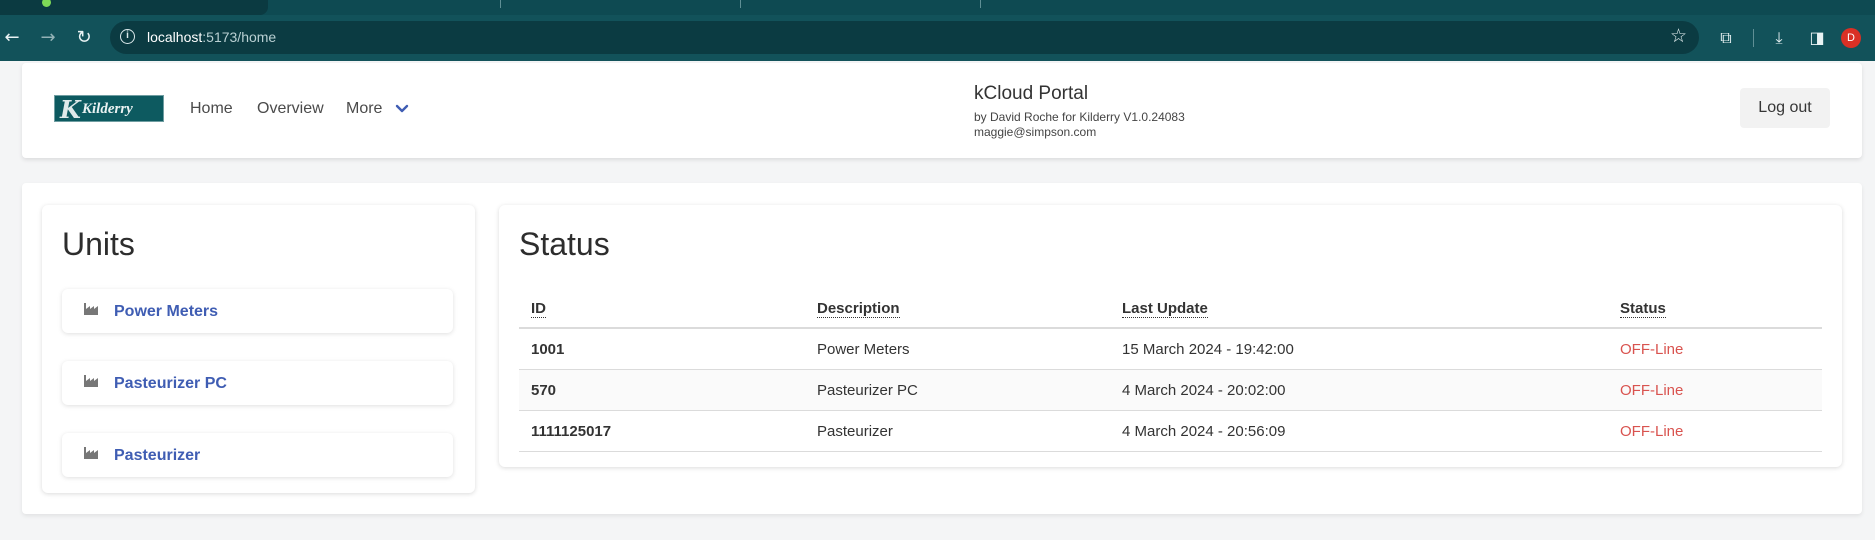  Describe the element at coordinates (1035, 132) in the screenshot. I see `user-email: maggie@simpson.com` at that location.